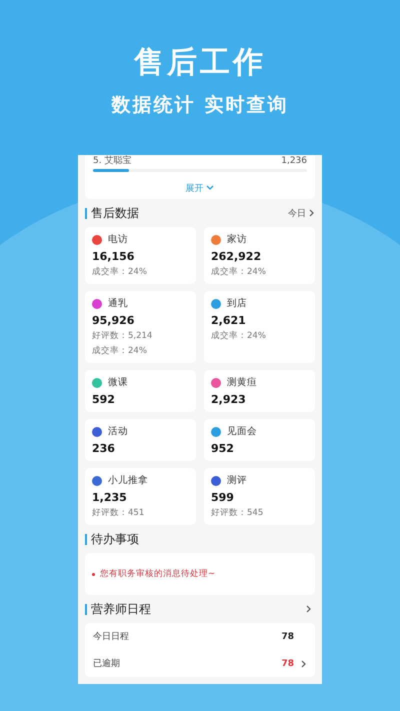  I want to click on stat-value: 1,235, so click(110, 497).